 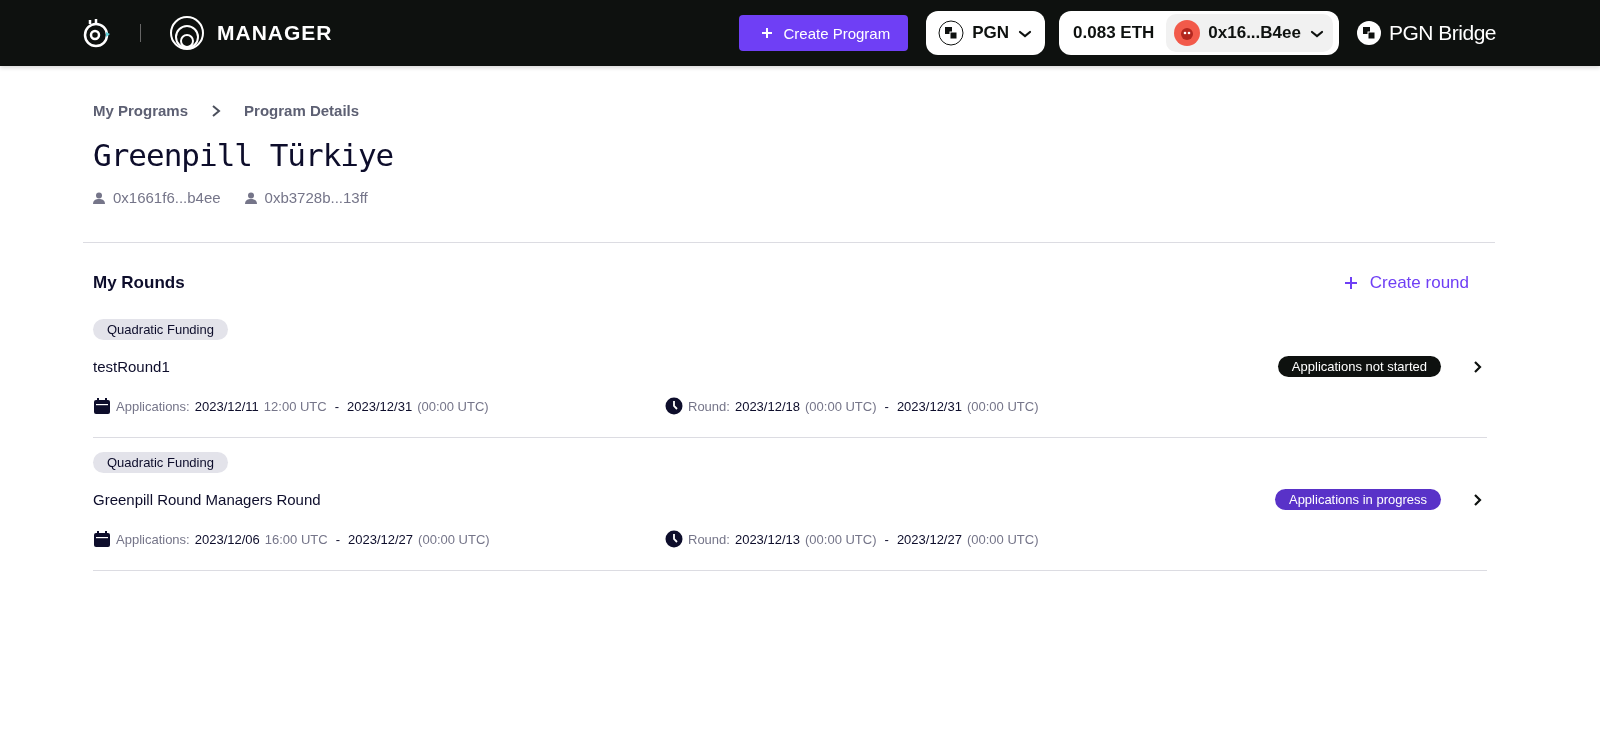 I want to click on avatar-icon, so click(x=1187, y=33).